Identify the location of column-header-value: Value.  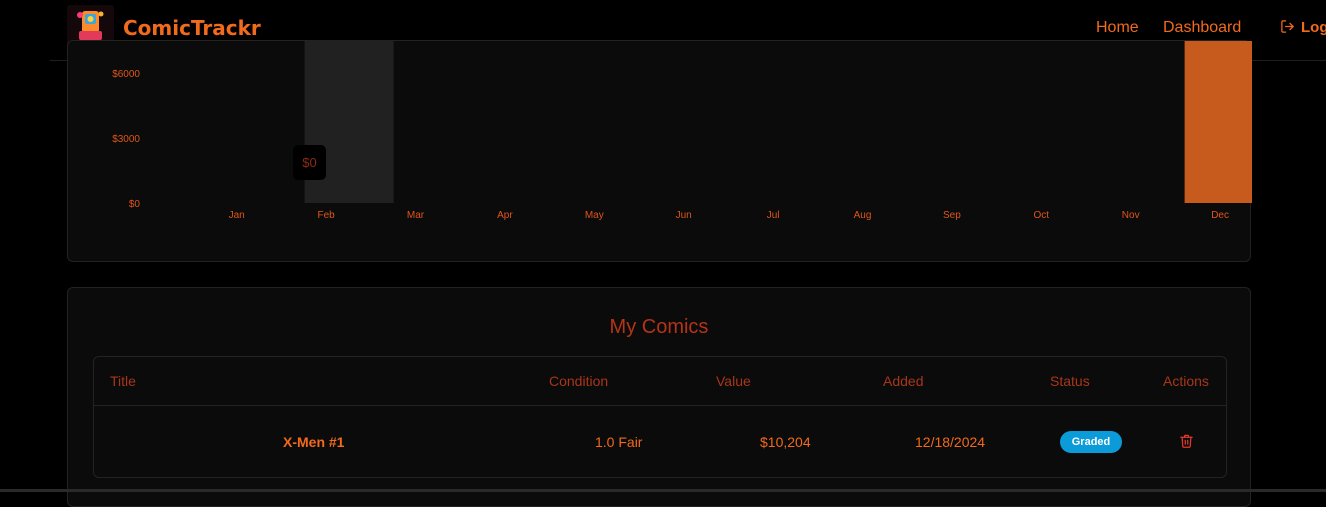
(733, 381).